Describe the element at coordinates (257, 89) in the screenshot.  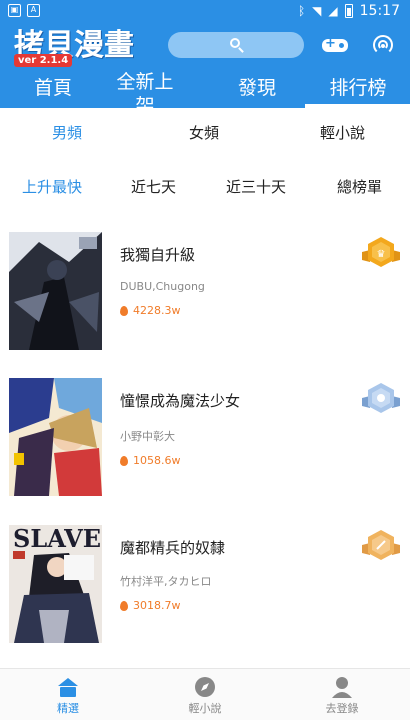
I see `tab-discover: 發現` at that location.